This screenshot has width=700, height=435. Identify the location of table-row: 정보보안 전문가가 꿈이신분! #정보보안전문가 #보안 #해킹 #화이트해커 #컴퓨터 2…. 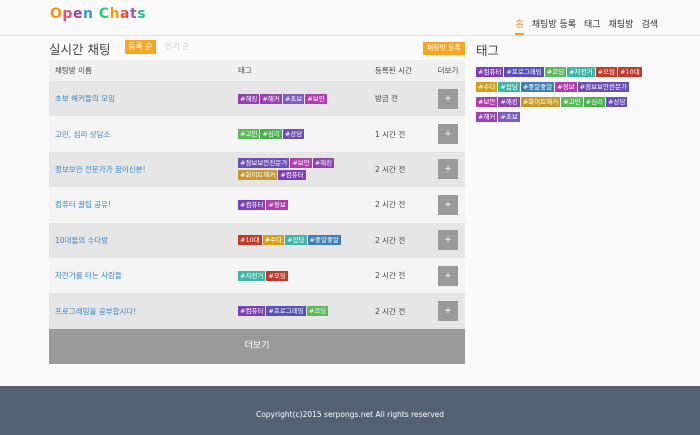
(257, 169).